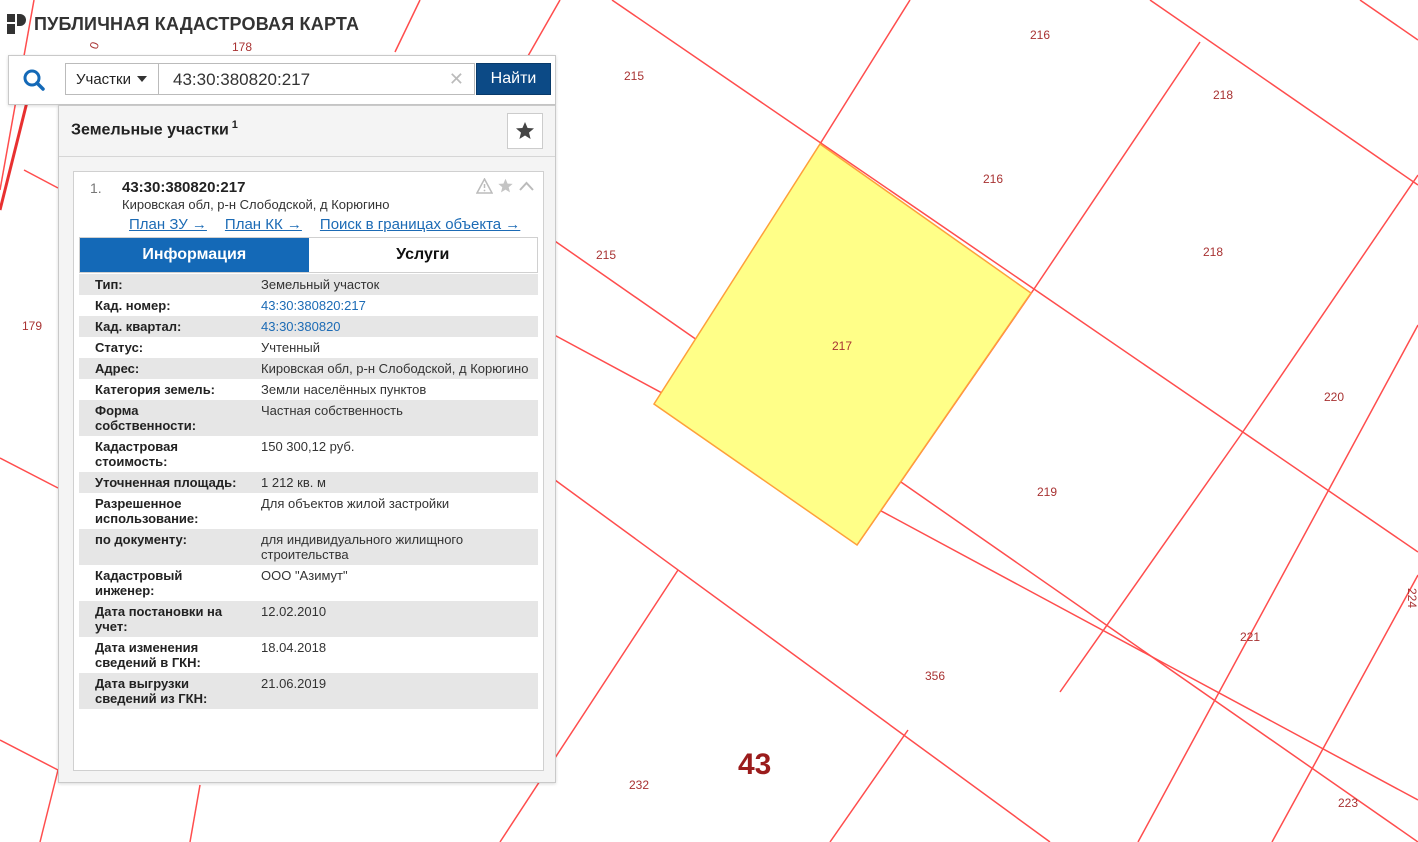 This screenshot has width=1418, height=842. What do you see at coordinates (263, 224) in the screenshot?
I see `plan-kk-link: План КК →` at bounding box center [263, 224].